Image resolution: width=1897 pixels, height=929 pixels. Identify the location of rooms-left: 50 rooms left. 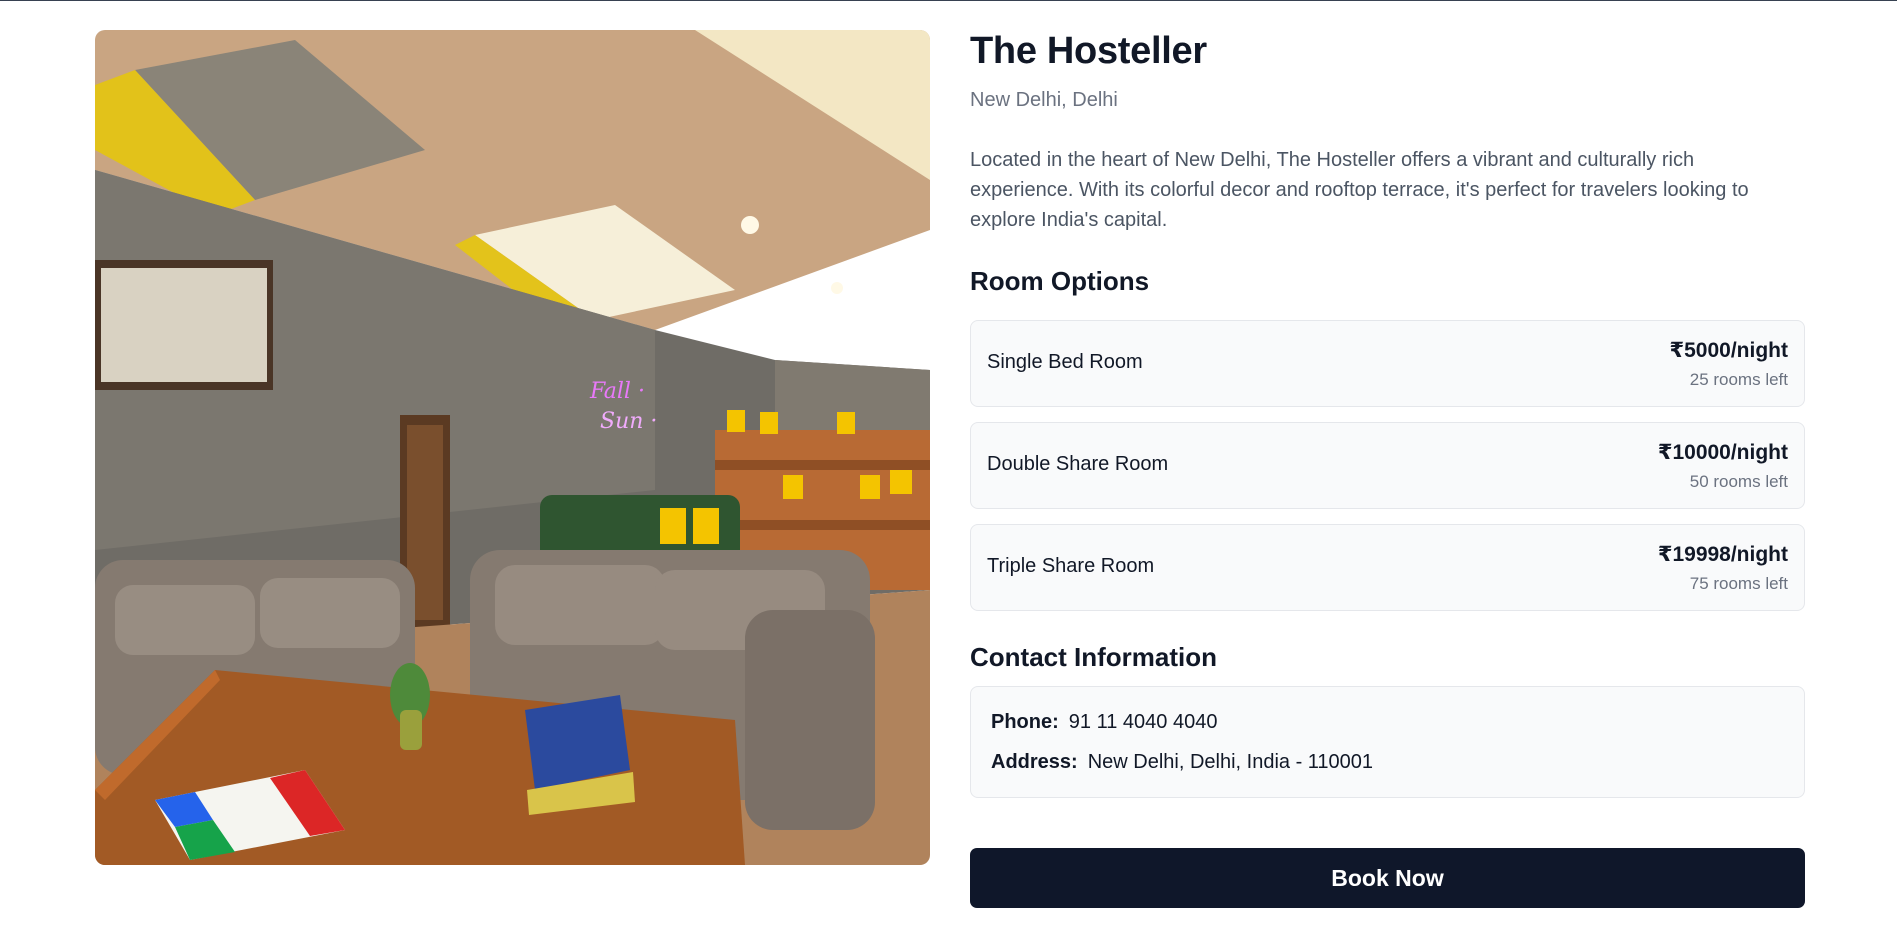
(1738, 481).